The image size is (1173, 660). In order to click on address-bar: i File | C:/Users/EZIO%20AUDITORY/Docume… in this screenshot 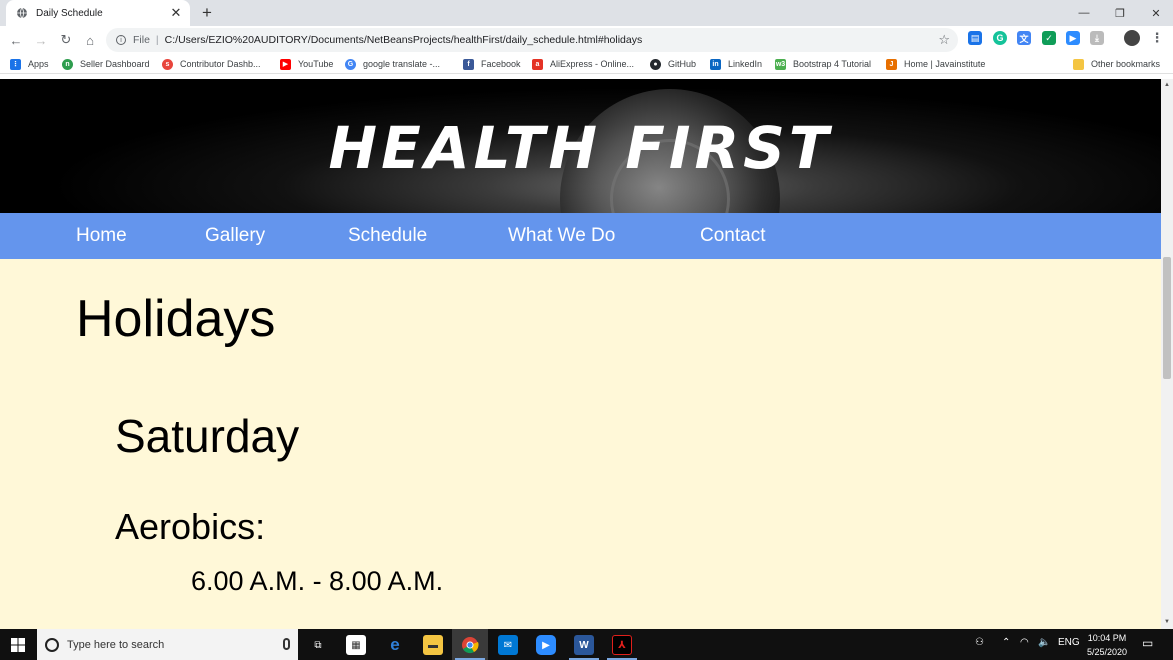, I will do `click(532, 40)`.